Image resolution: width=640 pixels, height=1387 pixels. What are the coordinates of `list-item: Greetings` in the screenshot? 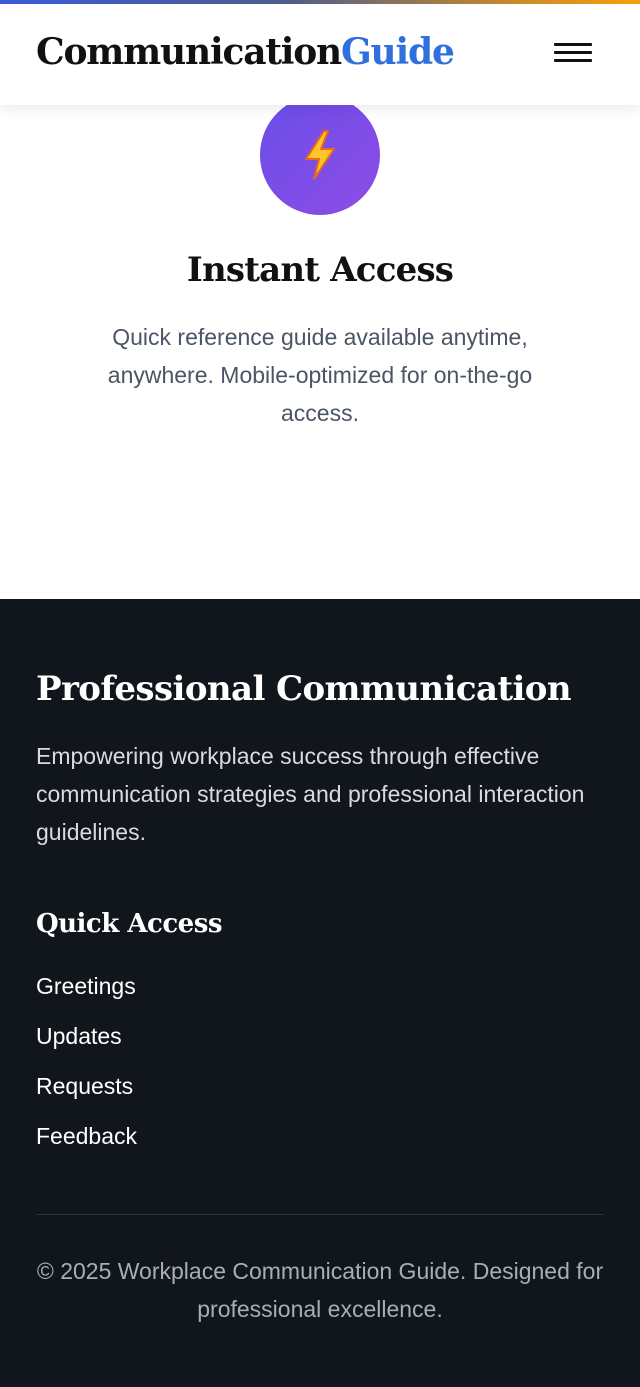 It's located at (86, 994).